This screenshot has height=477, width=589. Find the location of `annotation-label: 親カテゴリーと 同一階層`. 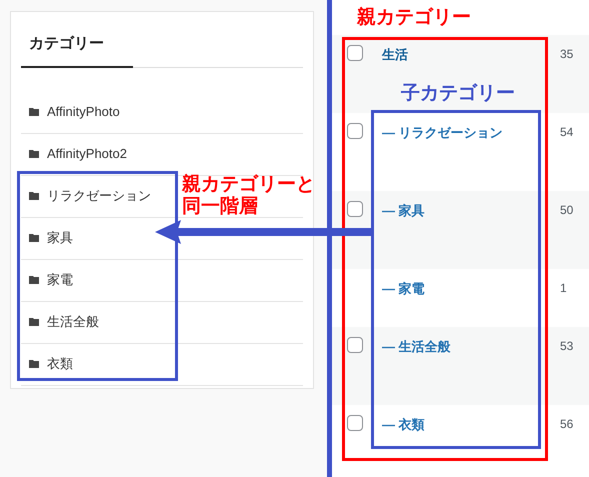

annotation-label: 親カテゴリーと 同一階層 is located at coordinates (248, 196).